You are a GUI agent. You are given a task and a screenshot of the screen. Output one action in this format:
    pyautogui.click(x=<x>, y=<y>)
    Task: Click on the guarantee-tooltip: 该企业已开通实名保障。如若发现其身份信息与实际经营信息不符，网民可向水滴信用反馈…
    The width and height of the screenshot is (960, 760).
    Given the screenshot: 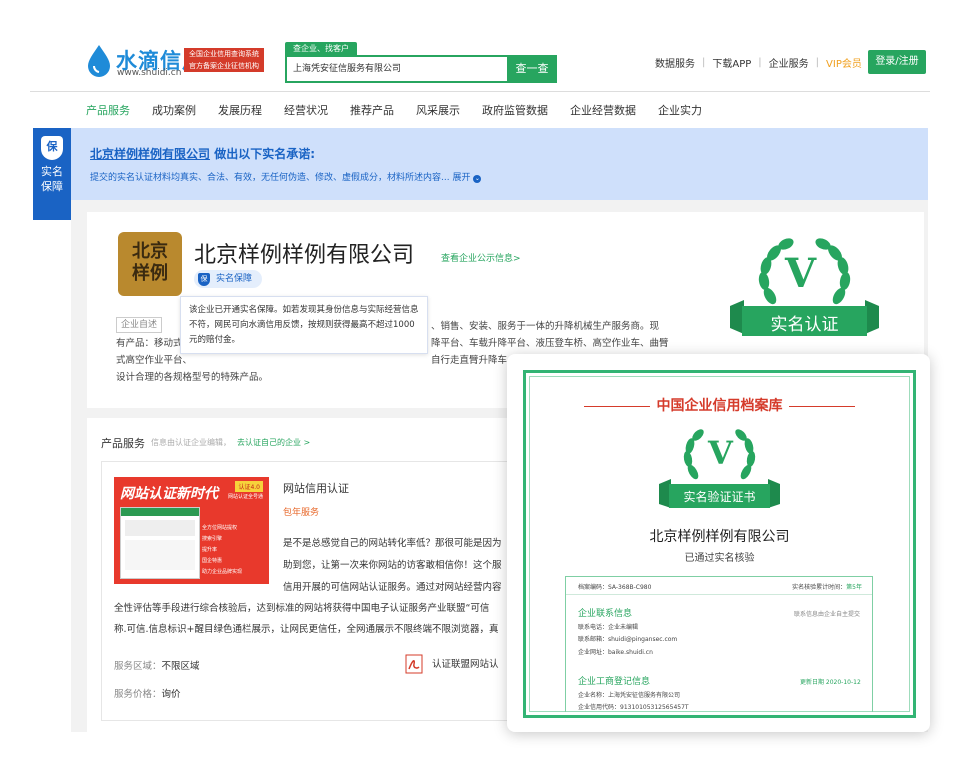 What is the action you would take?
    pyautogui.click(x=304, y=325)
    